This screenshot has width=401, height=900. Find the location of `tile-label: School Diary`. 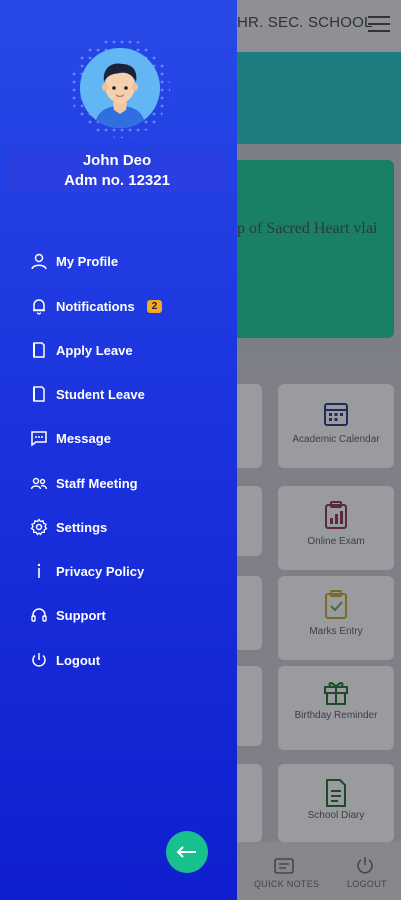

tile-label: School Diary is located at coordinates (336, 815).